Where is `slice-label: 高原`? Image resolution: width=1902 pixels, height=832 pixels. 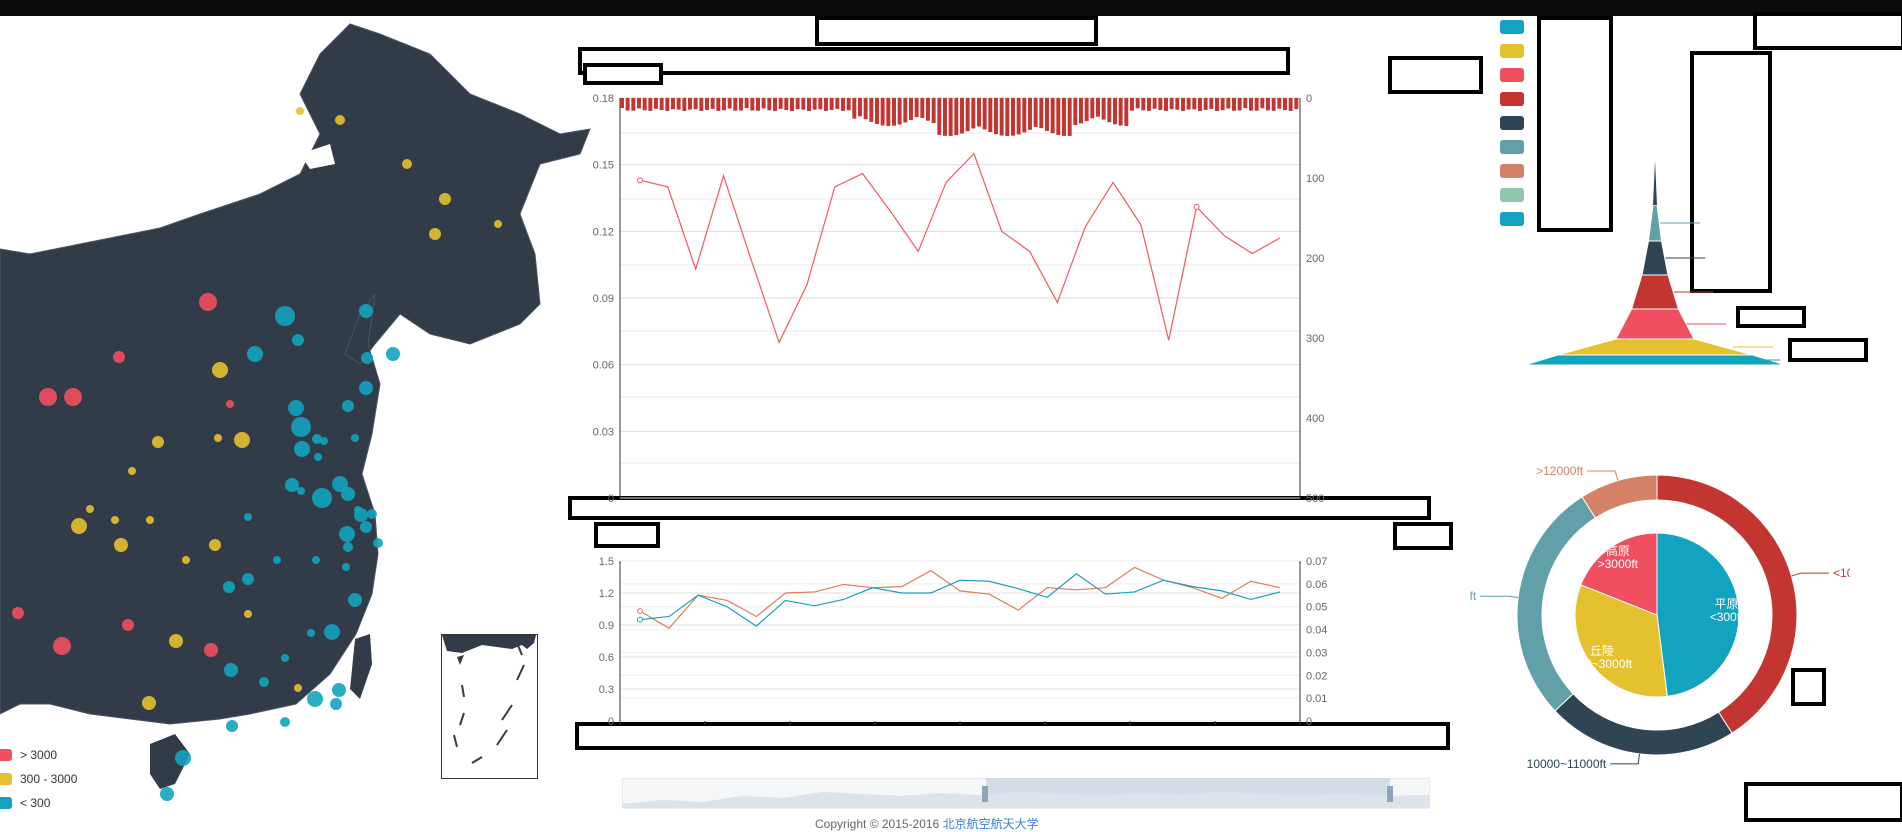
slice-label: 高原 is located at coordinates (1618, 550).